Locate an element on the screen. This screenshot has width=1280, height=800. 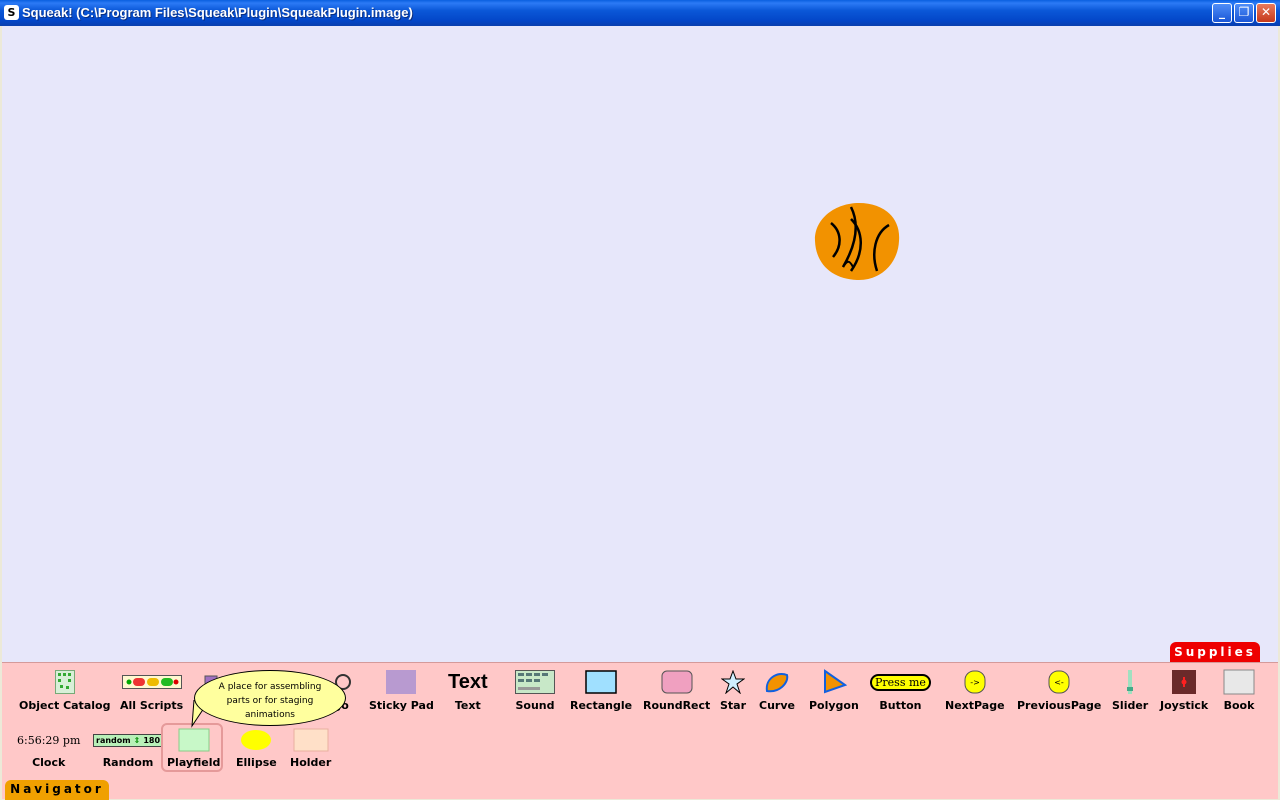
roundrect-icon is located at coordinates (677, 682).